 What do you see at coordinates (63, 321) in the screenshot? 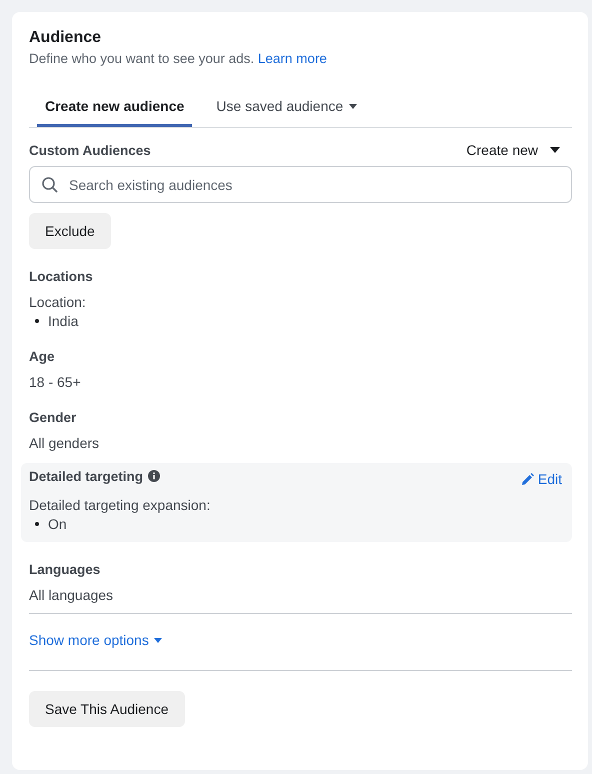
I see `list-item: India` at bounding box center [63, 321].